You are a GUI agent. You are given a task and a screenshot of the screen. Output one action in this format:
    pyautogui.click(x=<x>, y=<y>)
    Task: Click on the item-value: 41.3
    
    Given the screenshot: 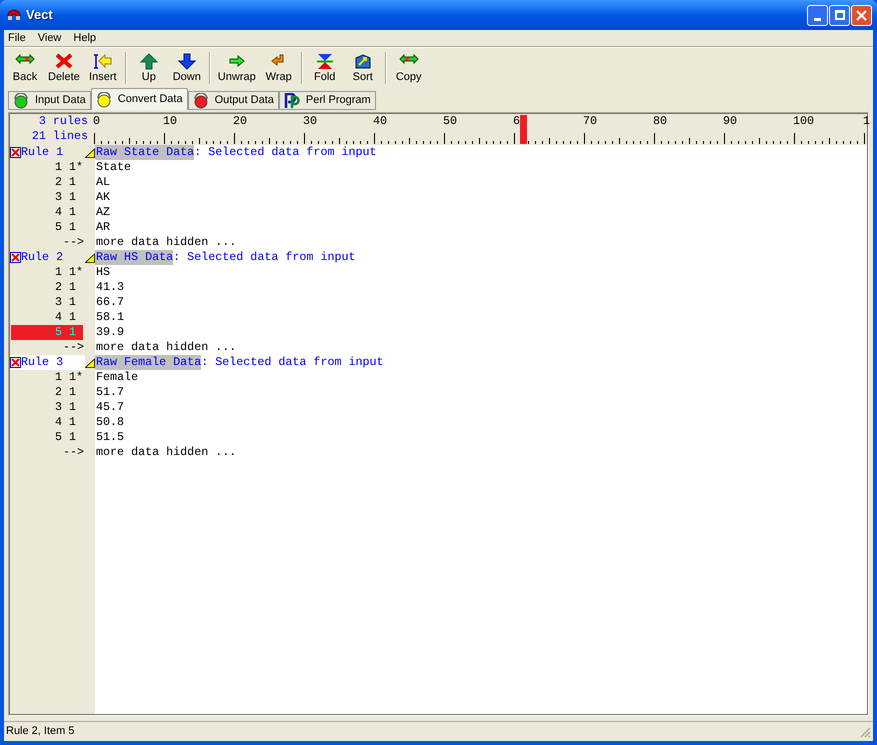 What is the action you would take?
    pyautogui.click(x=109, y=287)
    